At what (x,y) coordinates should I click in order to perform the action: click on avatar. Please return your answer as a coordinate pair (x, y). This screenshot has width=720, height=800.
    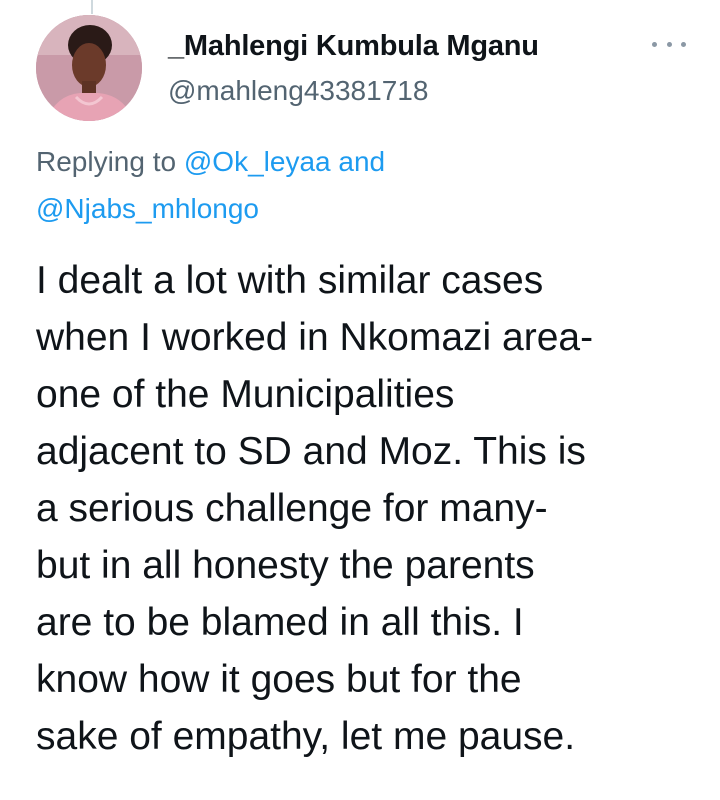
    Looking at the image, I should click on (89, 68).